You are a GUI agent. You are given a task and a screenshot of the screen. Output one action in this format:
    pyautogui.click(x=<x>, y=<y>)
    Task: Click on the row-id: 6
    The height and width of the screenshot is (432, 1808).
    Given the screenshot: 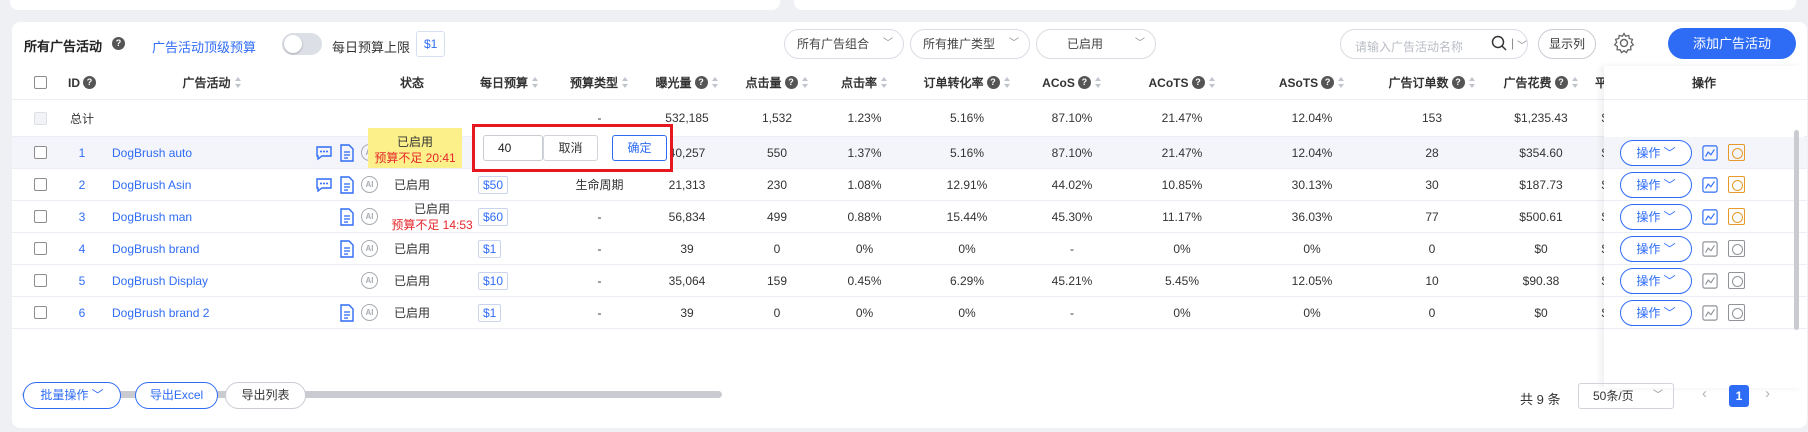 What is the action you would take?
    pyautogui.click(x=82, y=312)
    